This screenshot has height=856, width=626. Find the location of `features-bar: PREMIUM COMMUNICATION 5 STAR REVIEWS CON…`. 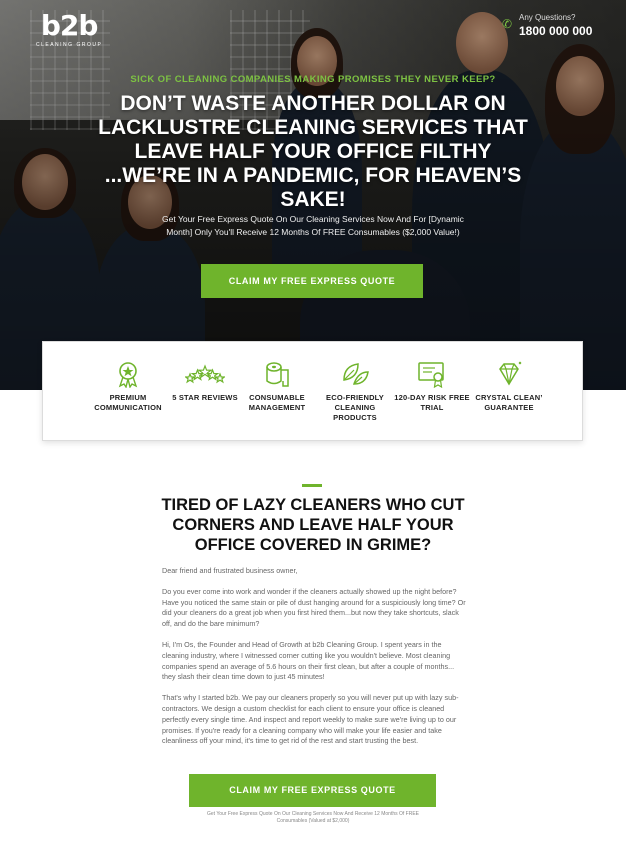

features-bar: PREMIUM COMMUNICATION 5 STAR REVIEWS CON… is located at coordinates (312, 391).